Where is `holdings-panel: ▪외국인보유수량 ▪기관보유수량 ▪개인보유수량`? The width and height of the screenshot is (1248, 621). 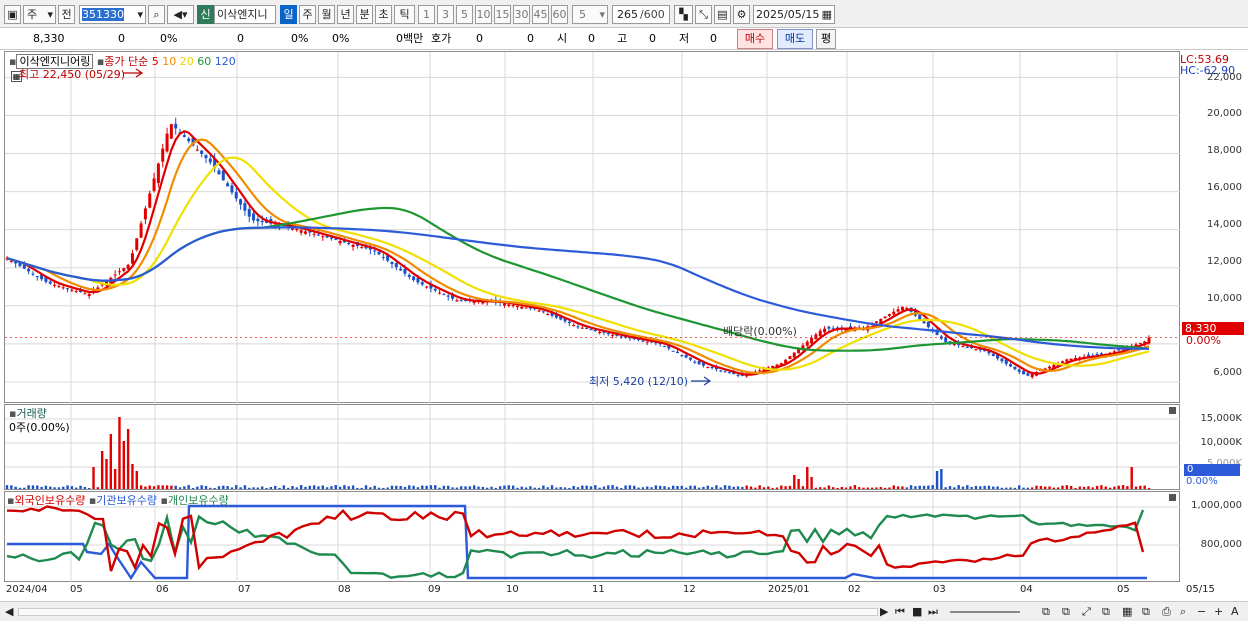 holdings-panel: ▪외국인보유수량 ▪기관보유수량 ▪개인보유수량 is located at coordinates (592, 537).